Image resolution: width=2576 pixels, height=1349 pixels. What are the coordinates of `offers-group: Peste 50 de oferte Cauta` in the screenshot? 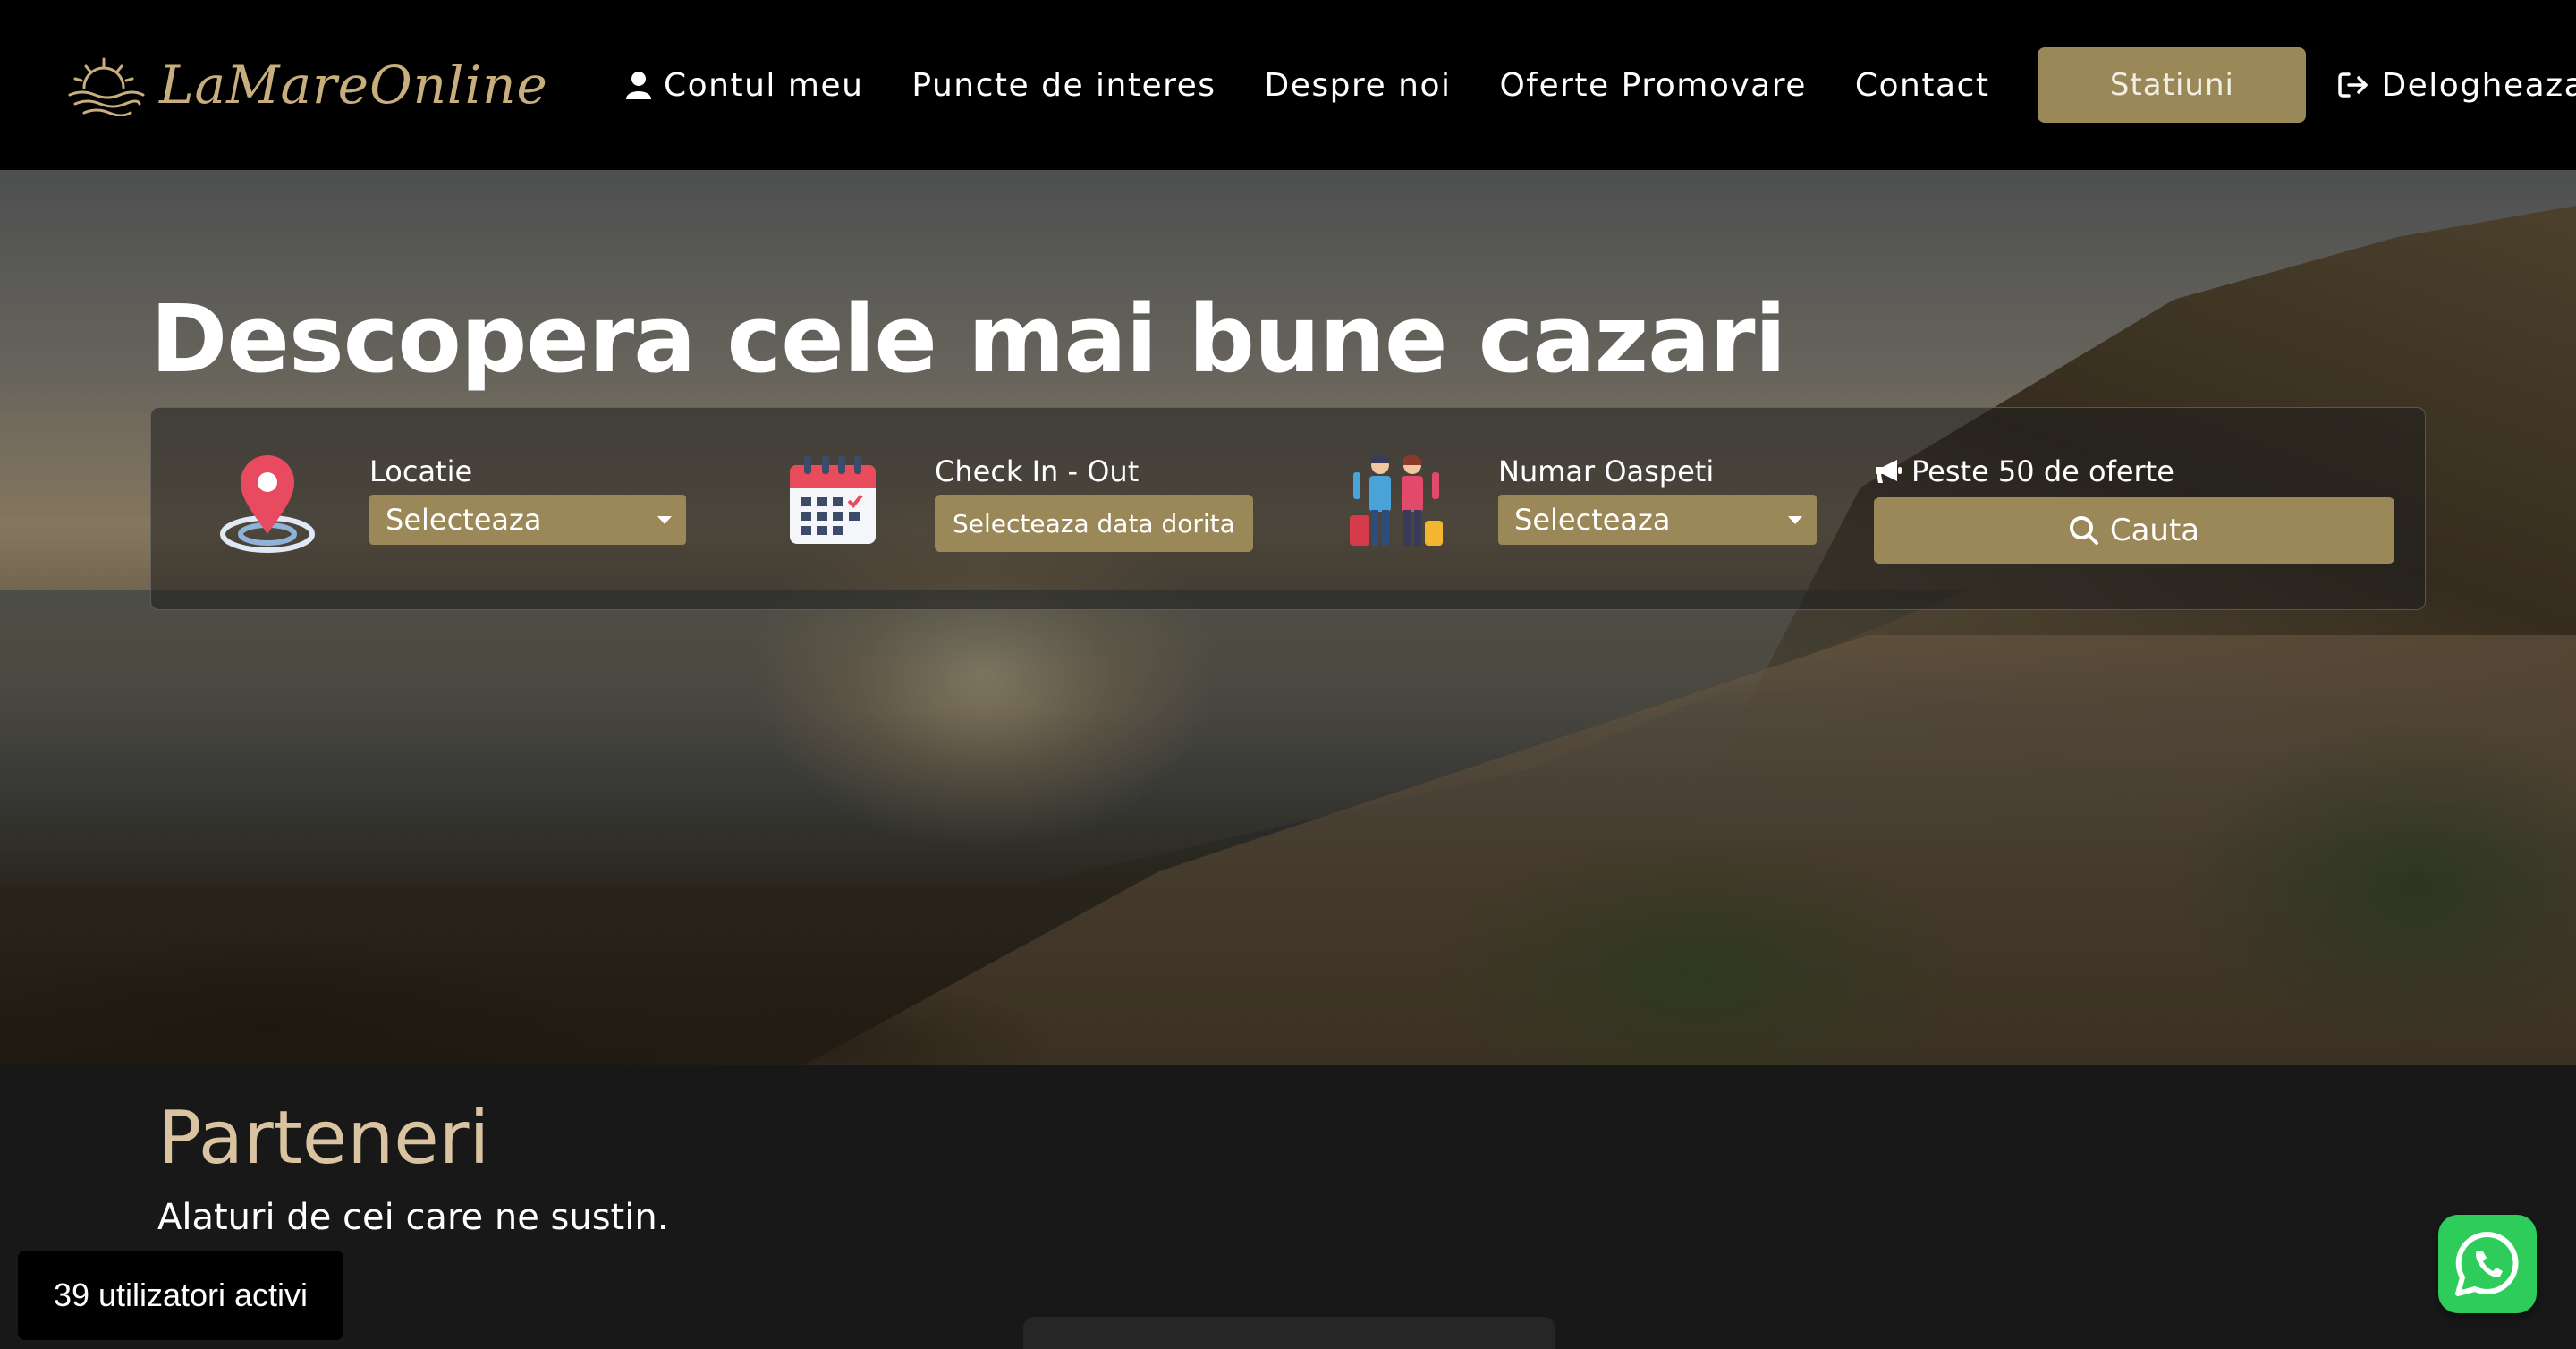 It's located at (2142, 509).